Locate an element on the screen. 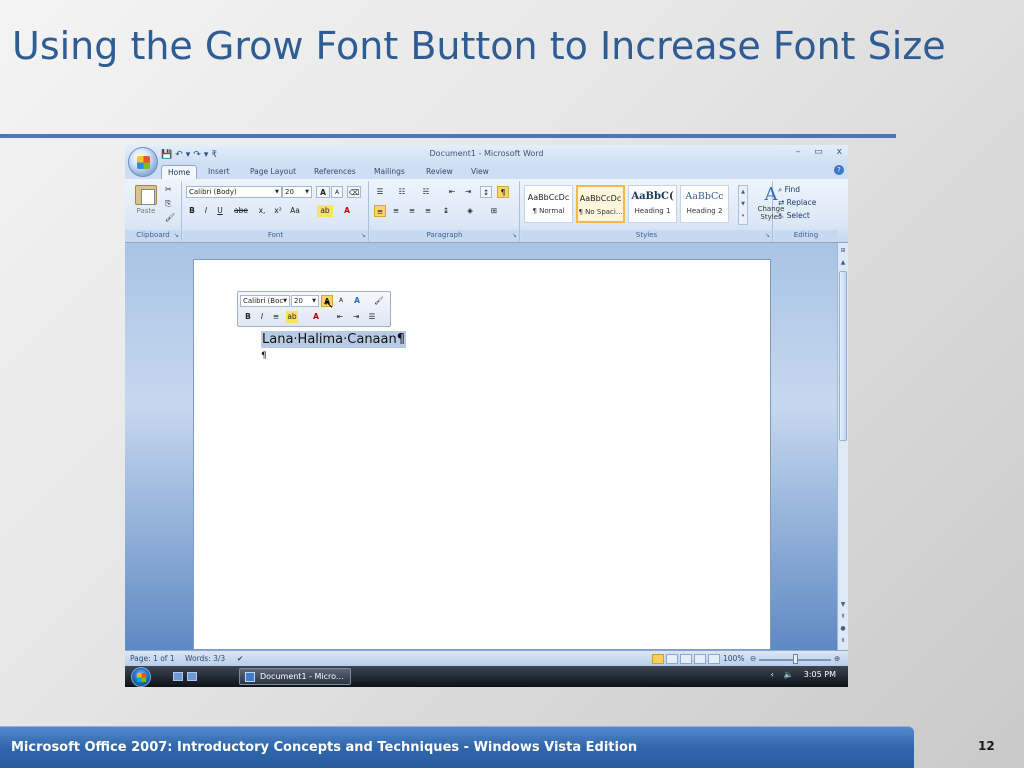 Image resolution: width=1024 pixels, height=768 pixels. shrink-font-button: A is located at coordinates (337, 192).